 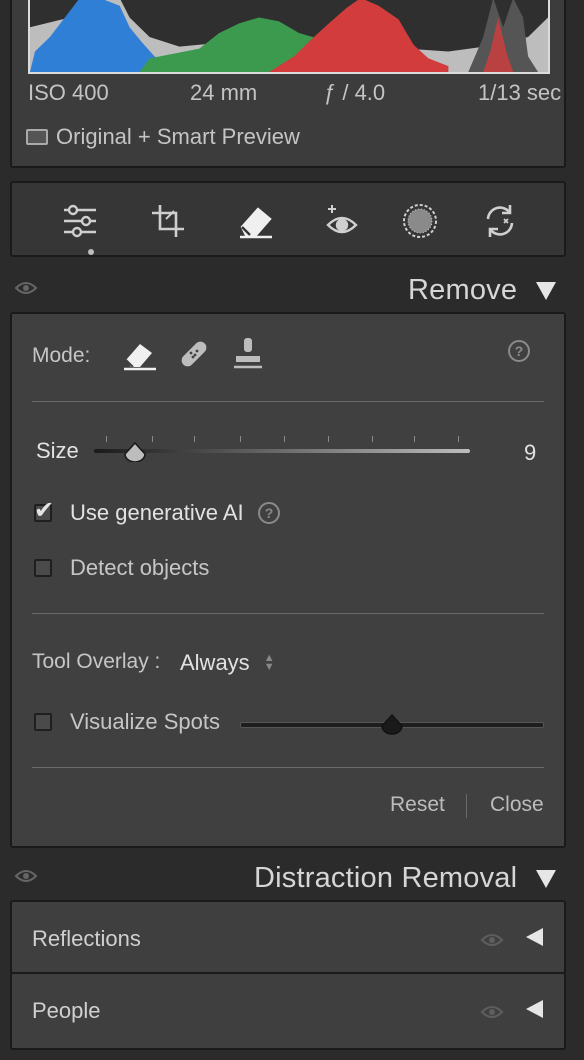 I want to click on exif-iso: ISO 400, so click(x=68, y=92).